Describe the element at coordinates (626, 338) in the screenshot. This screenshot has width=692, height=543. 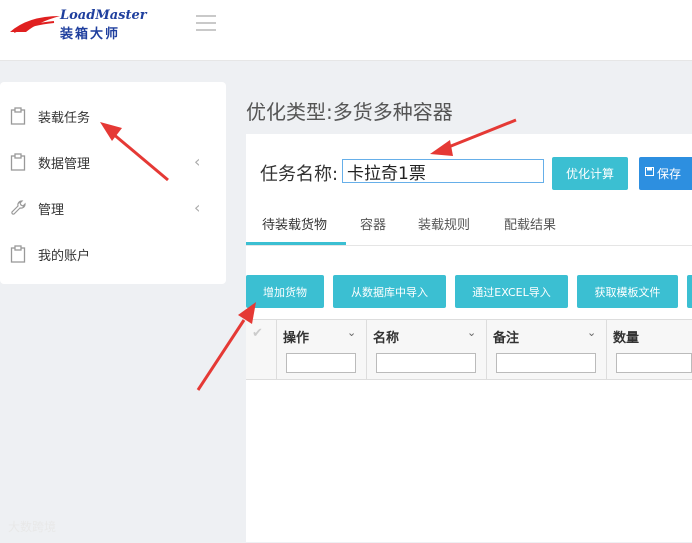
I see `column-header-label: 数量` at that location.